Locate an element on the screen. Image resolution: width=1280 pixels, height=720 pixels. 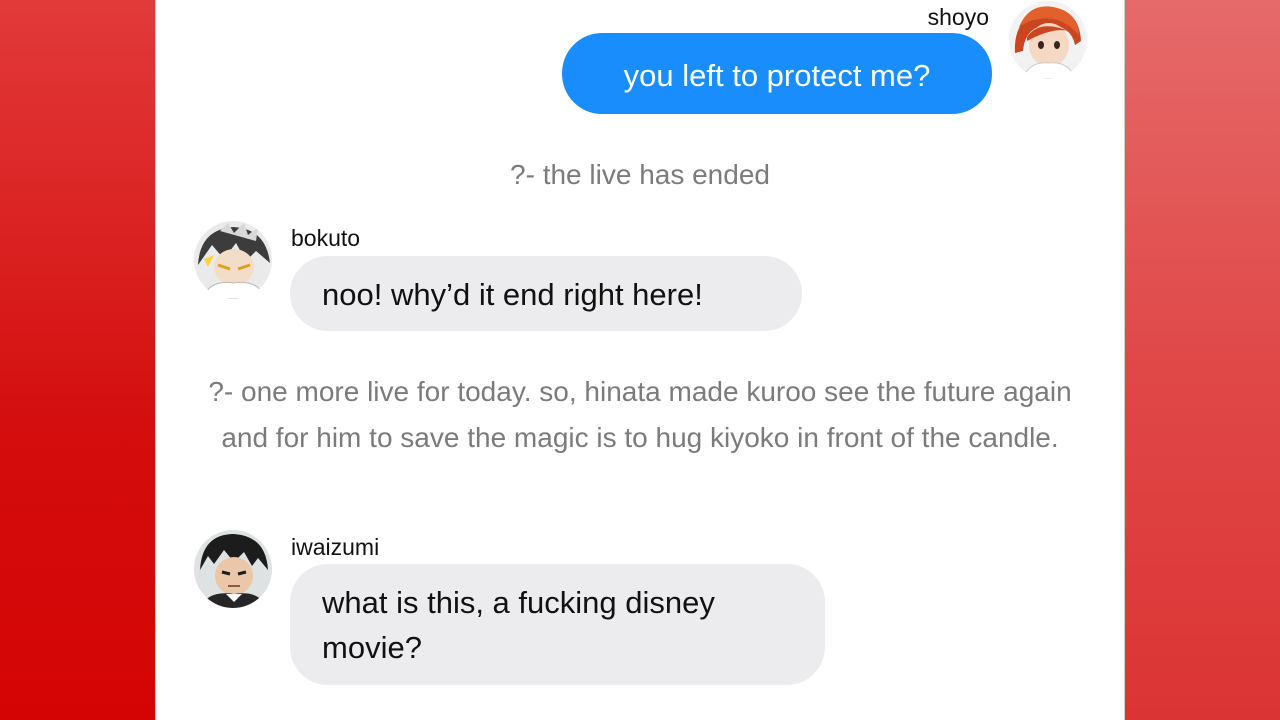
left-background-panel is located at coordinates (77, 360).